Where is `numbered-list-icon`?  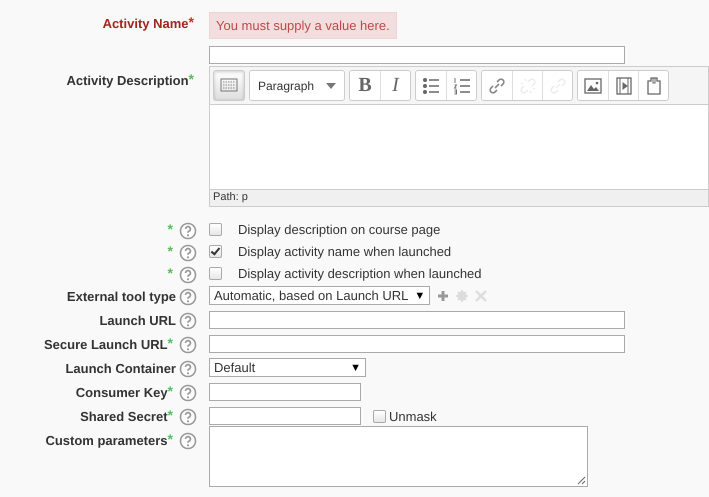
numbered-list-icon is located at coordinates (462, 86).